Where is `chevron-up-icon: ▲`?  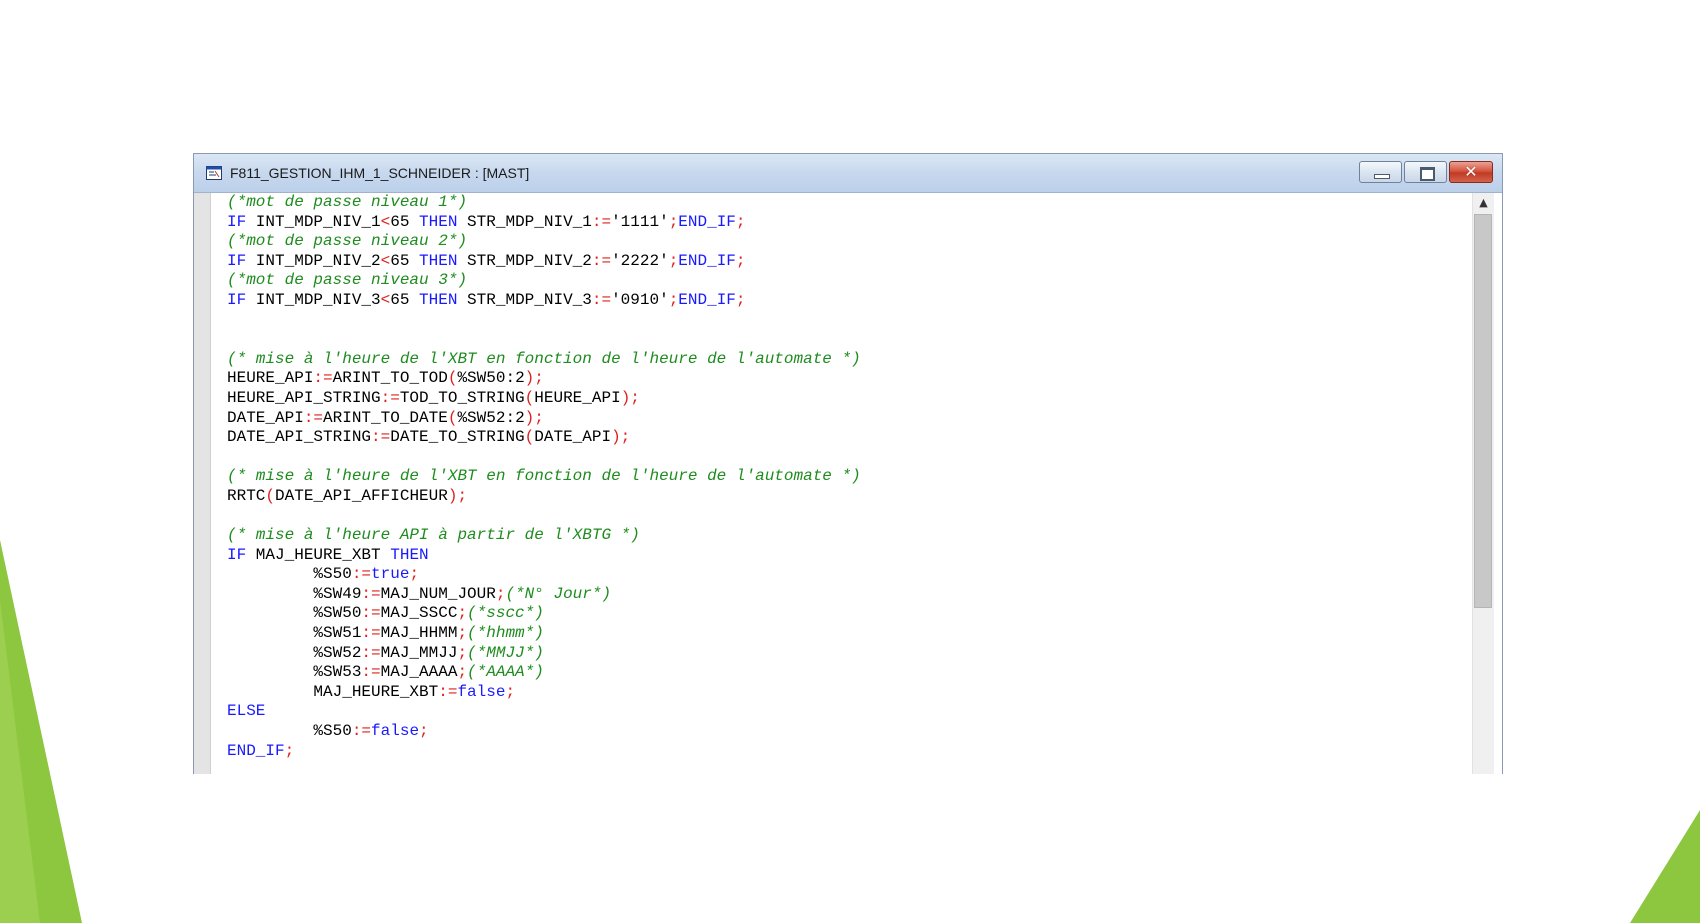 chevron-up-icon: ▲ is located at coordinates (1483, 203).